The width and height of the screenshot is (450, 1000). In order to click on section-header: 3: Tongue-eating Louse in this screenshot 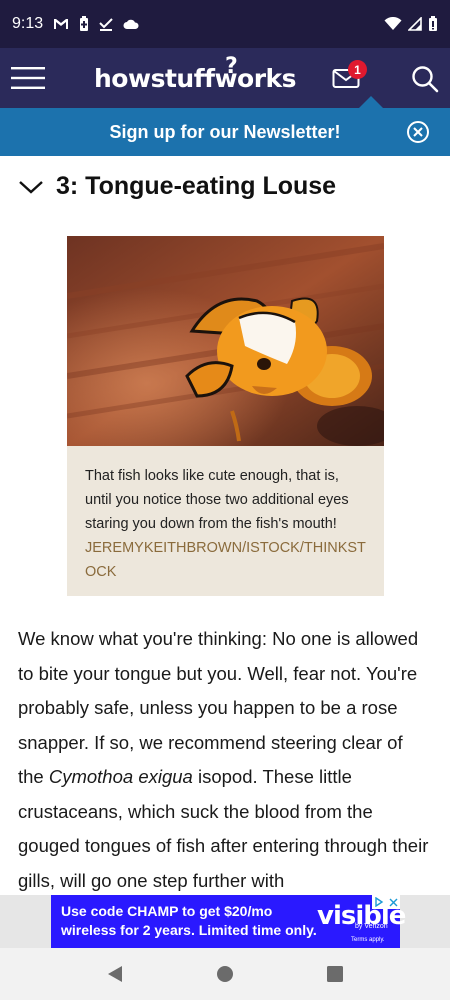, I will do `click(177, 186)`.